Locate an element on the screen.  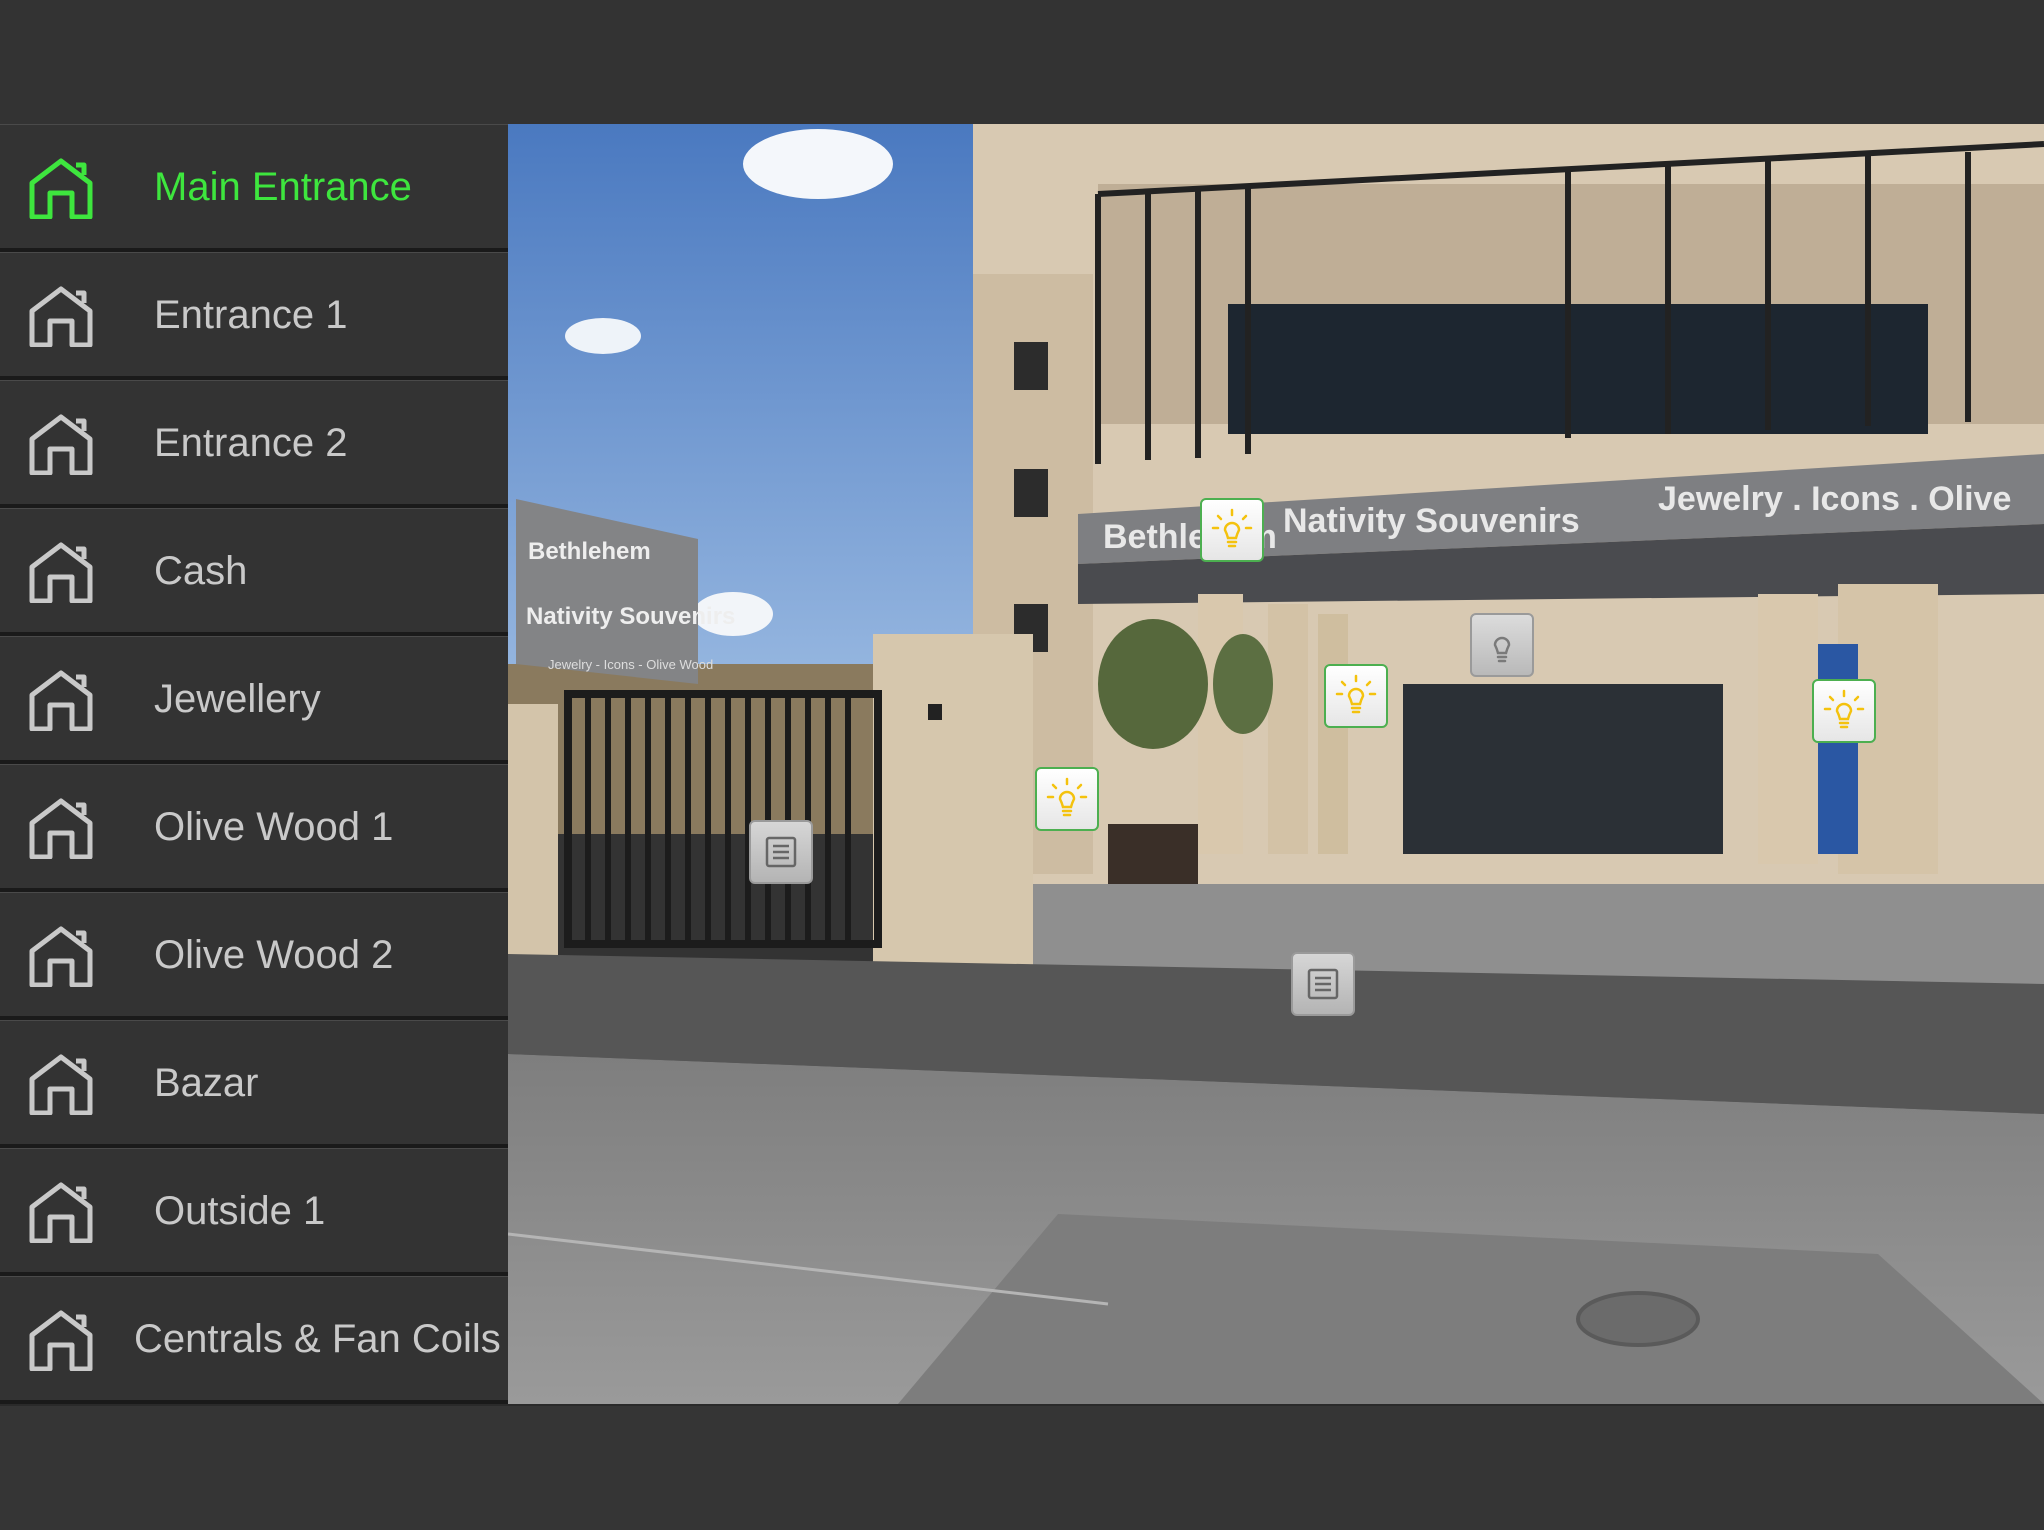
sidebar-item-entrance-1: Entrance 1 is located at coordinates (254, 314).